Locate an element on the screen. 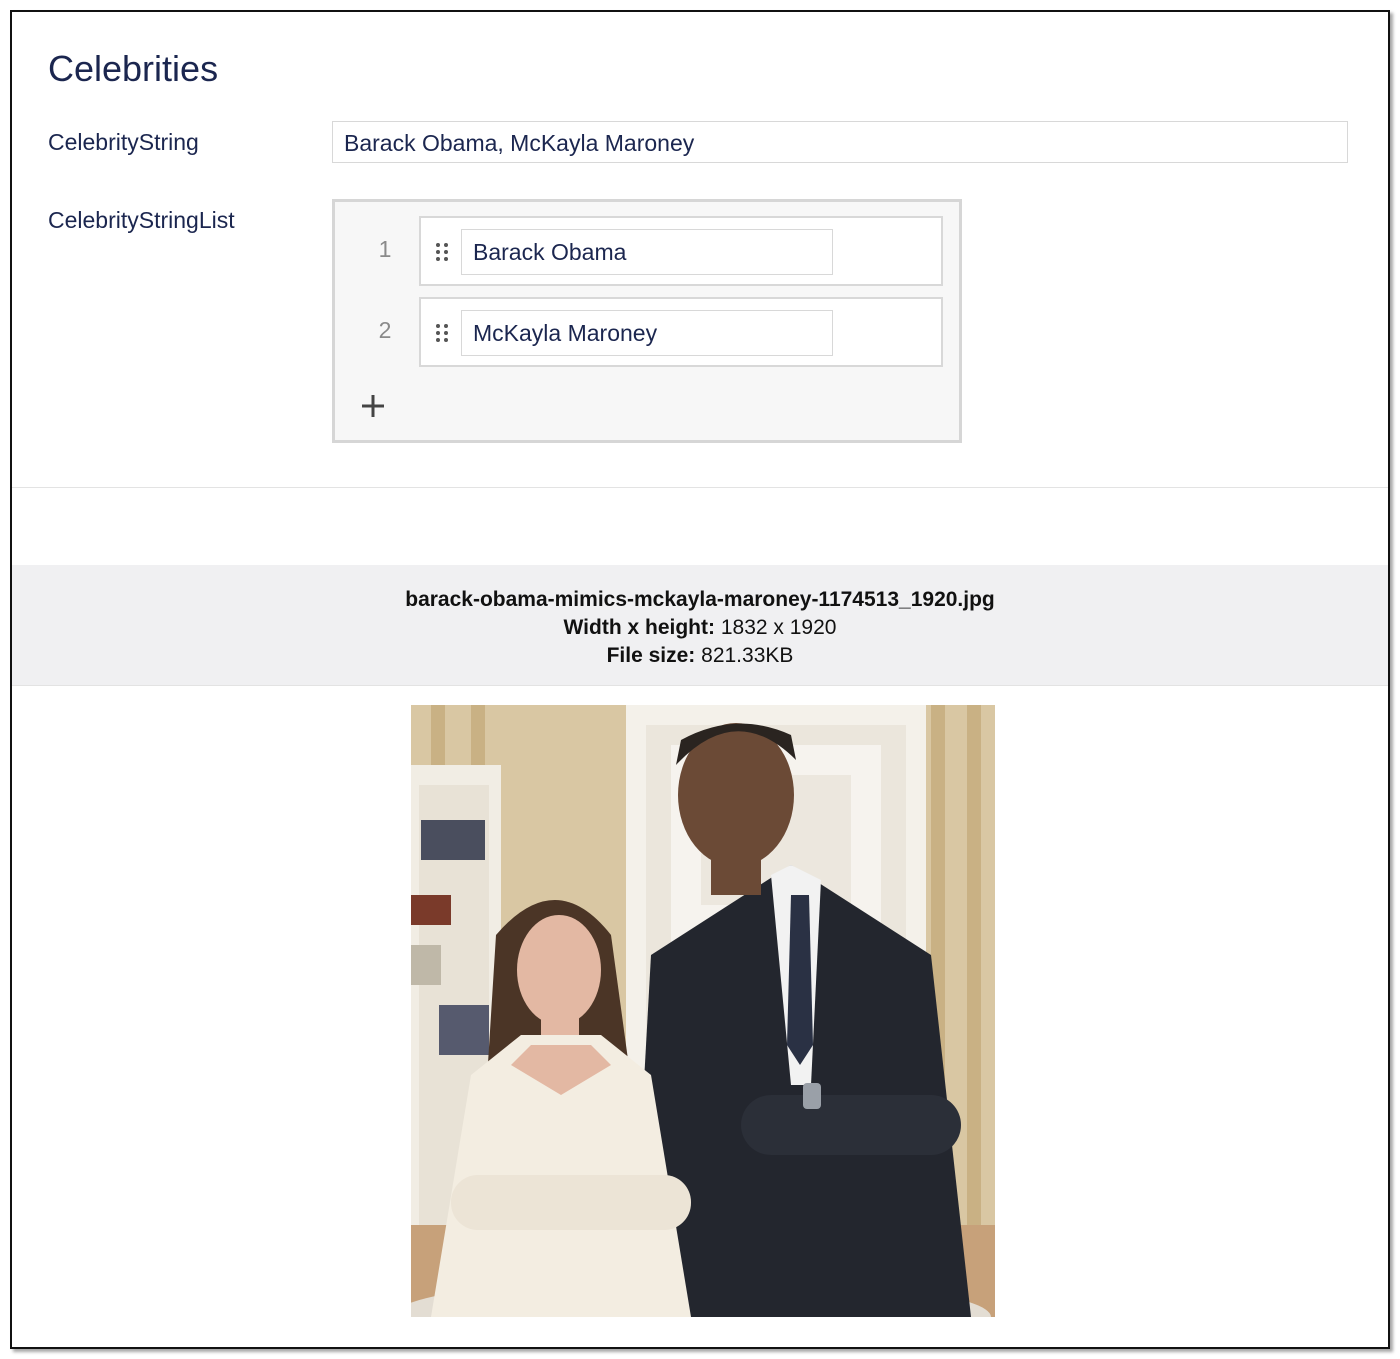 Image resolution: width=1400 pixels, height=1359 pixels. list-item-input: McKayla Maroney is located at coordinates (647, 333).